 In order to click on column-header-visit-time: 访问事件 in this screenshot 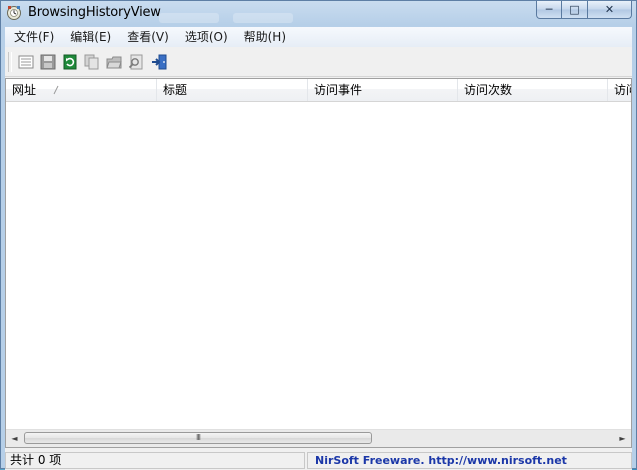, I will do `click(383, 90)`.